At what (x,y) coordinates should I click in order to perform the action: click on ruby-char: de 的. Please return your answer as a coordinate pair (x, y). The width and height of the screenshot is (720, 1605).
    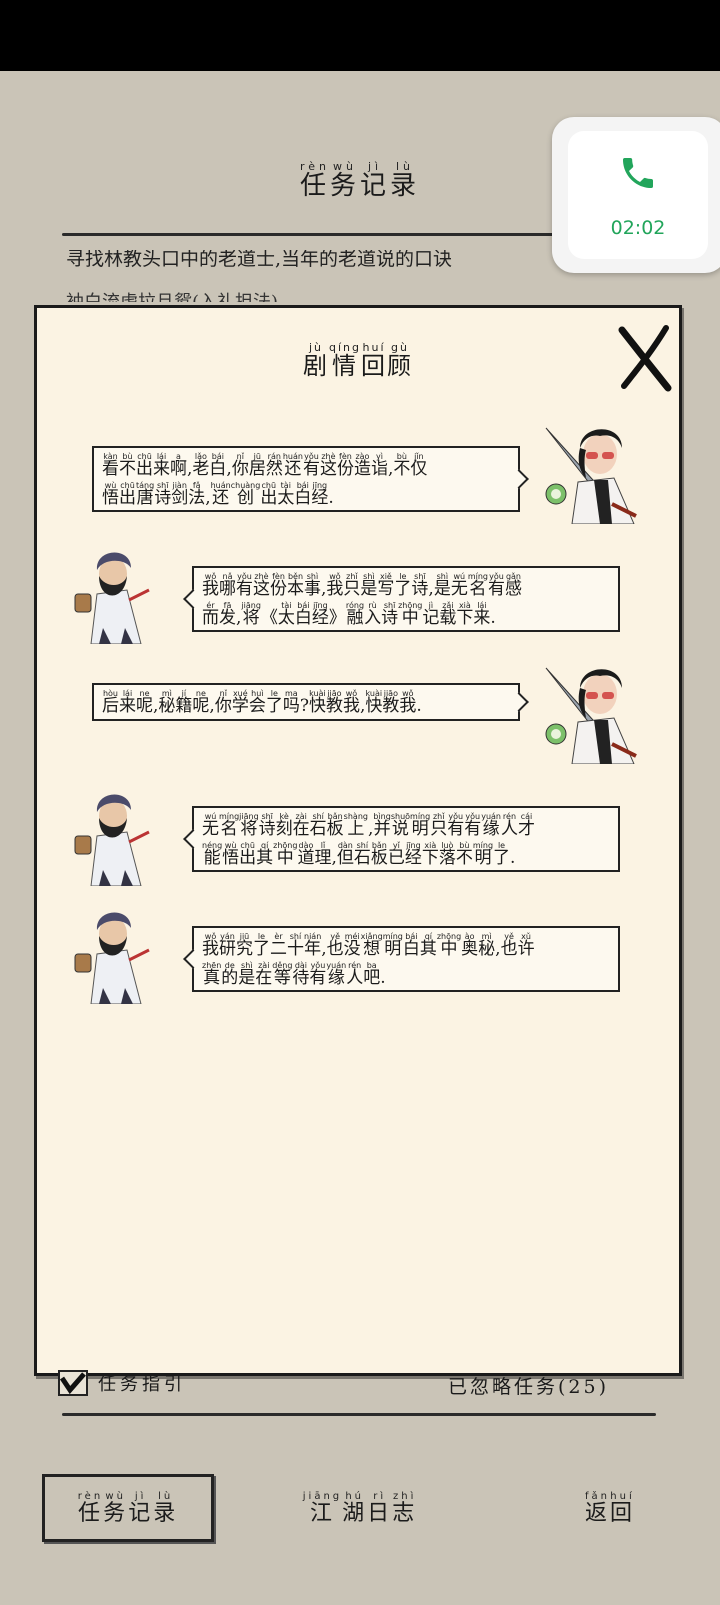
    Looking at the image, I should click on (229, 974).